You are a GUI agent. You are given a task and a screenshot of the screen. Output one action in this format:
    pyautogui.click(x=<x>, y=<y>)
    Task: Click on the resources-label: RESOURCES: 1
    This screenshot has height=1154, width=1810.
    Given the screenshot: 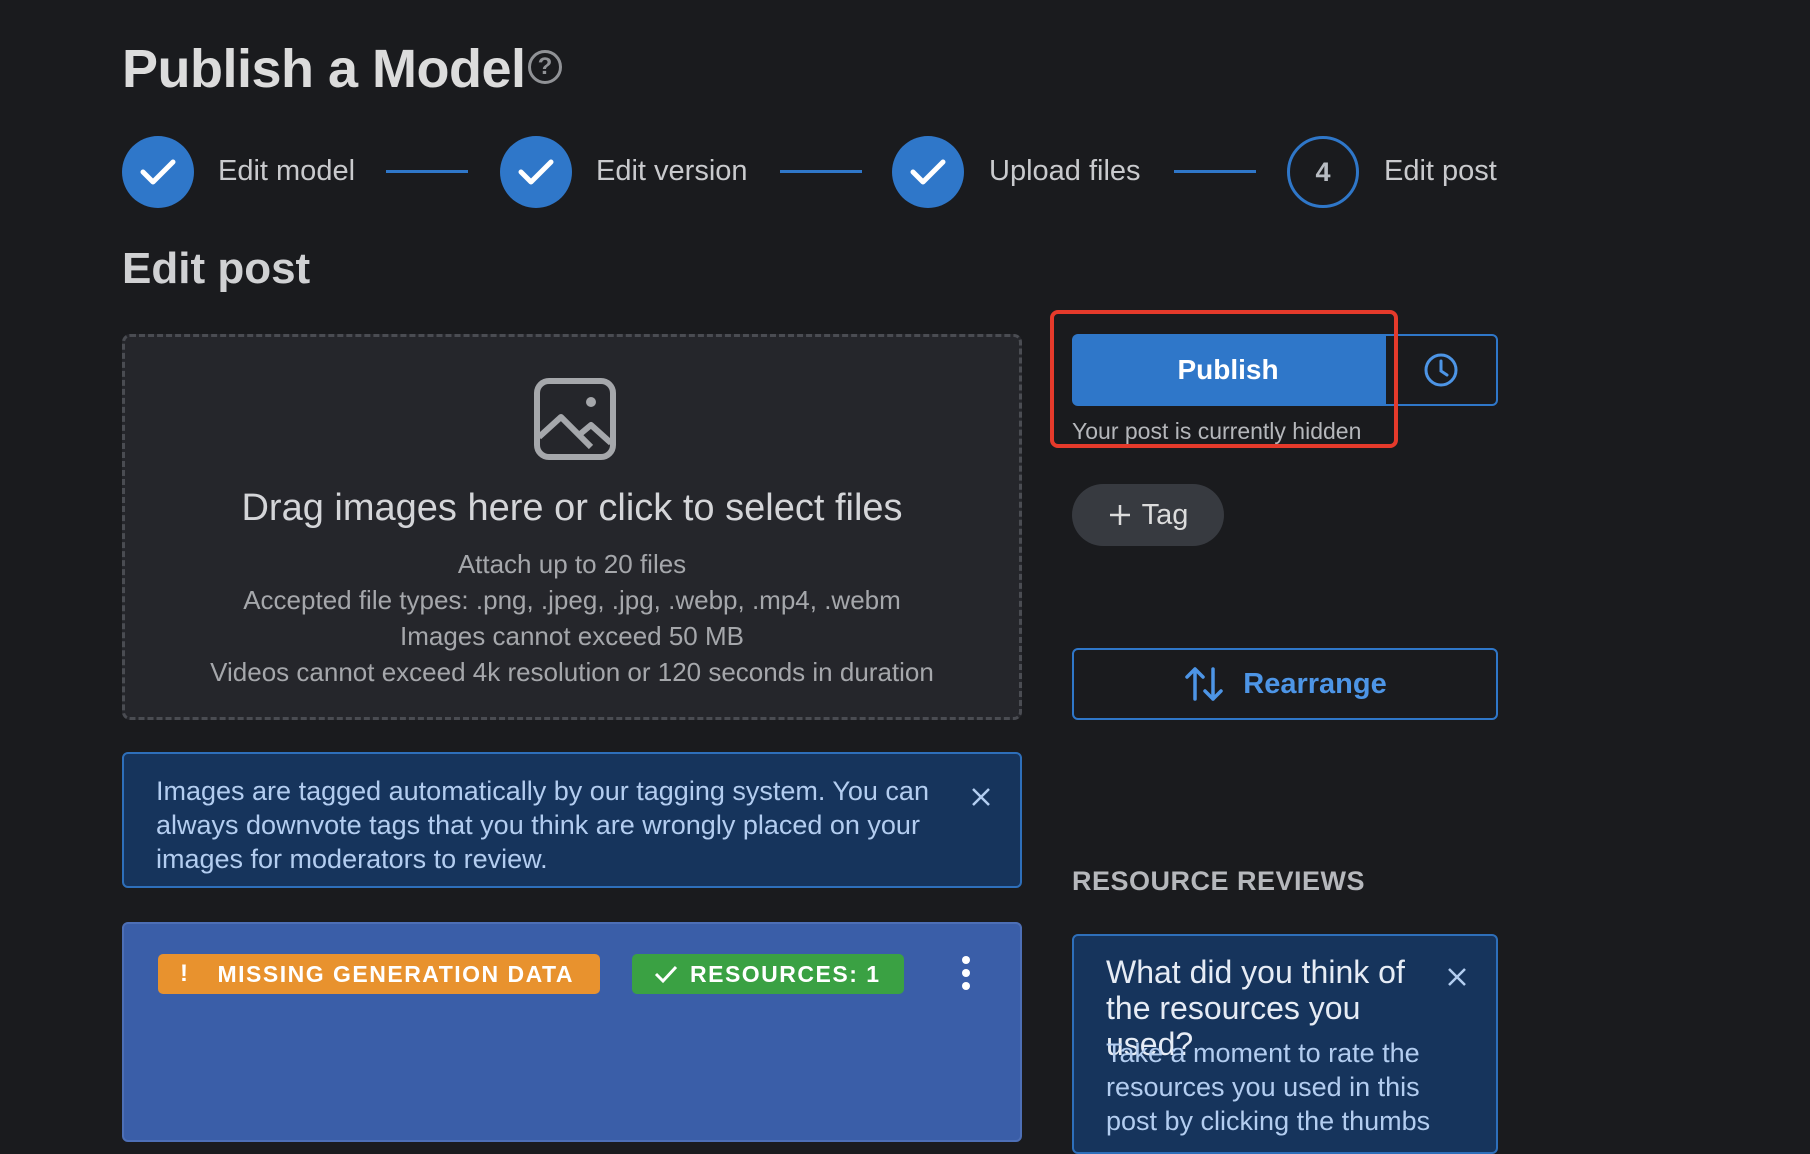 What is the action you would take?
    pyautogui.click(x=785, y=973)
    